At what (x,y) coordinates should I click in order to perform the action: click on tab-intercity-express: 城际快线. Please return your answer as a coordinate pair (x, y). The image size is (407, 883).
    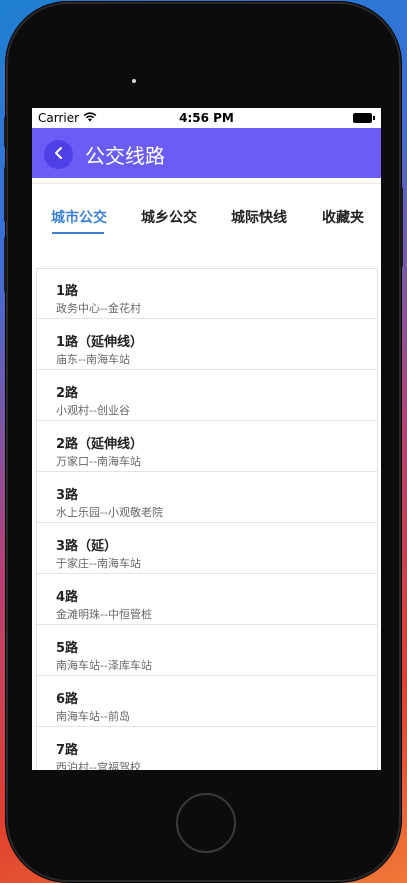
    Looking at the image, I should click on (259, 217).